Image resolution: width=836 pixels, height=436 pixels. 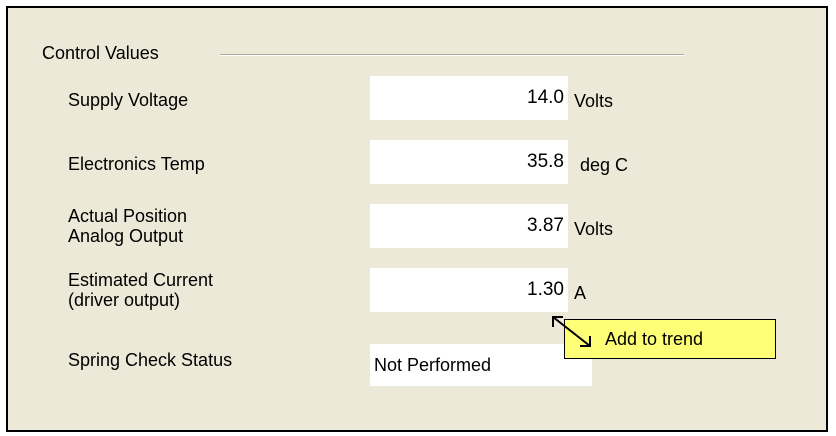 What do you see at coordinates (545, 97) in the screenshot?
I see `supply-voltage-value: 14.0` at bounding box center [545, 97].